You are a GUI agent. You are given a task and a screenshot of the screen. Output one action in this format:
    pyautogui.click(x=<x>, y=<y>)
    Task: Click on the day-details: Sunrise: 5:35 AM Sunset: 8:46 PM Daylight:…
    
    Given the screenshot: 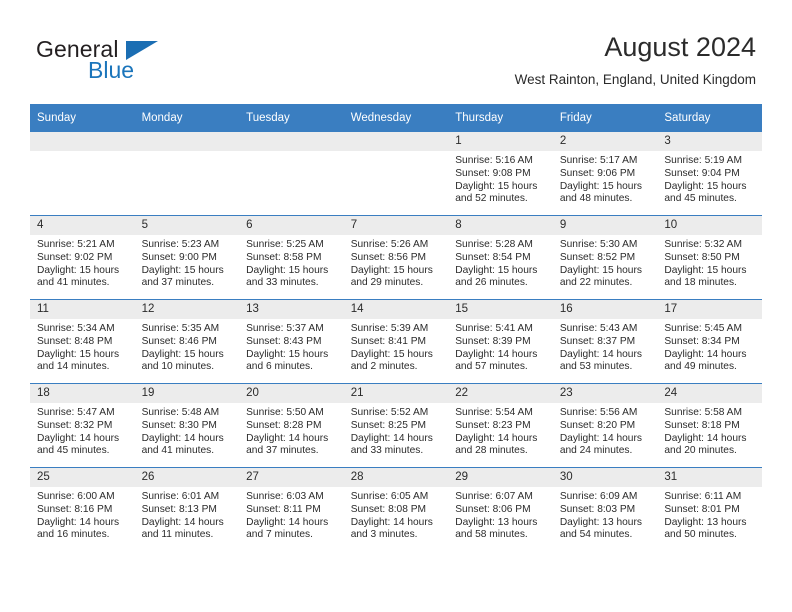 What is the action you would take?
    pyautogui.click(x=187, y=346)
    